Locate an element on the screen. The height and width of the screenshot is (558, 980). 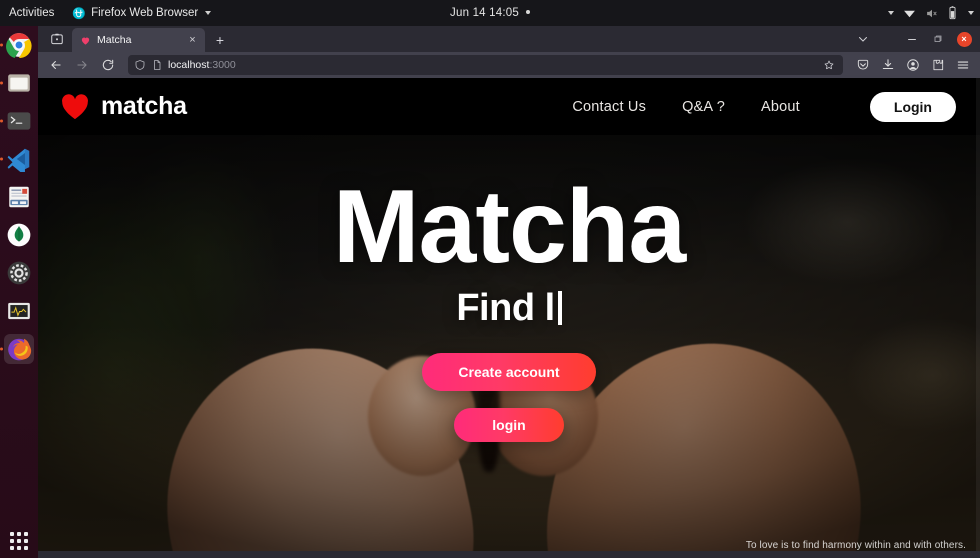
url-bar: localhost:3000 is located at coordinates (485, 65).